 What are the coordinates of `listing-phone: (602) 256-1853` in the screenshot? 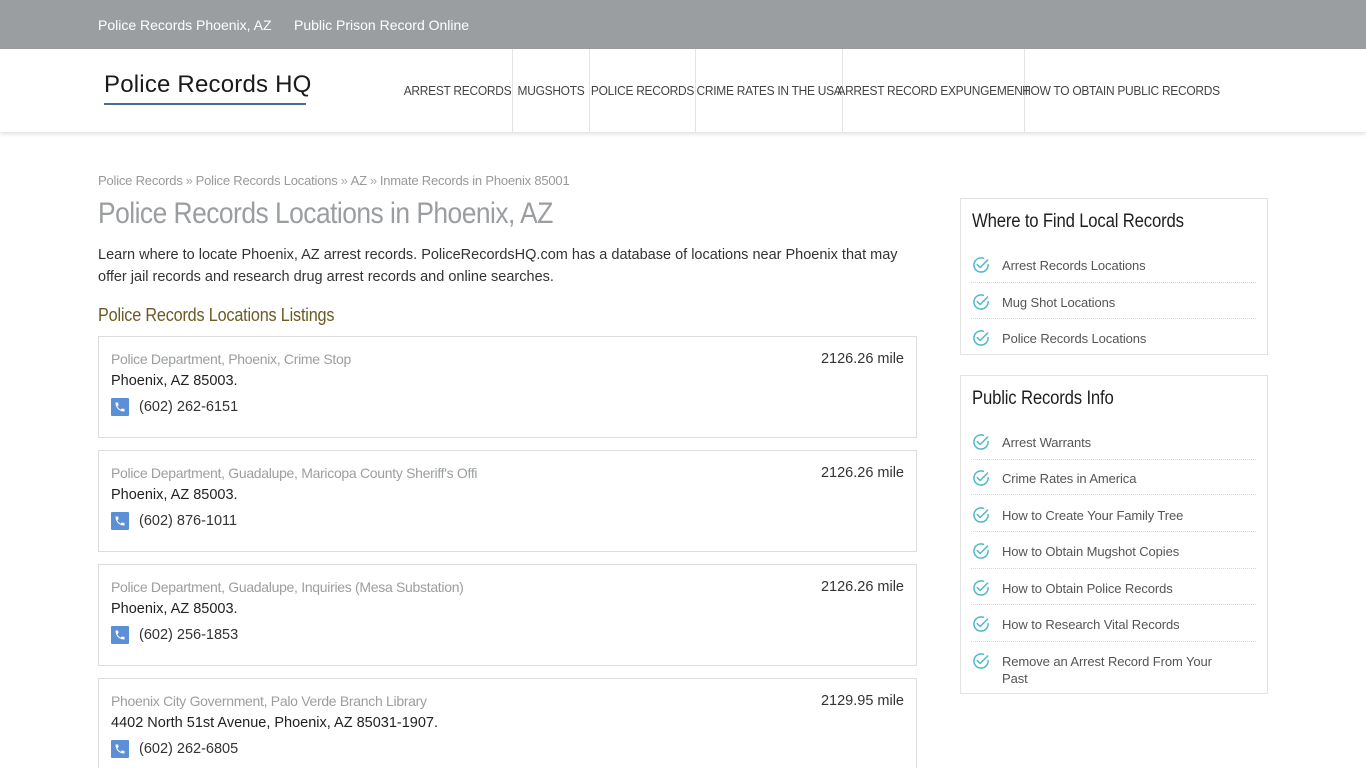 It's located at (188, 635).